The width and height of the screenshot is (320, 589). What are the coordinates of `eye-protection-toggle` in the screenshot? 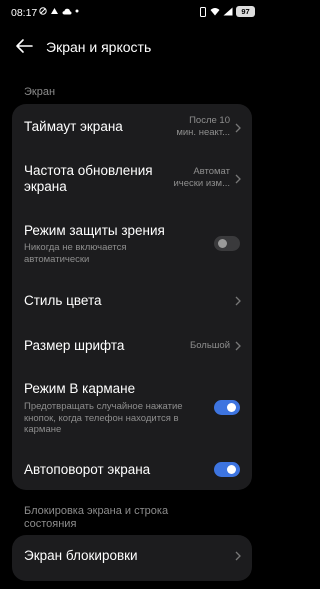 It's located at (227, 243).